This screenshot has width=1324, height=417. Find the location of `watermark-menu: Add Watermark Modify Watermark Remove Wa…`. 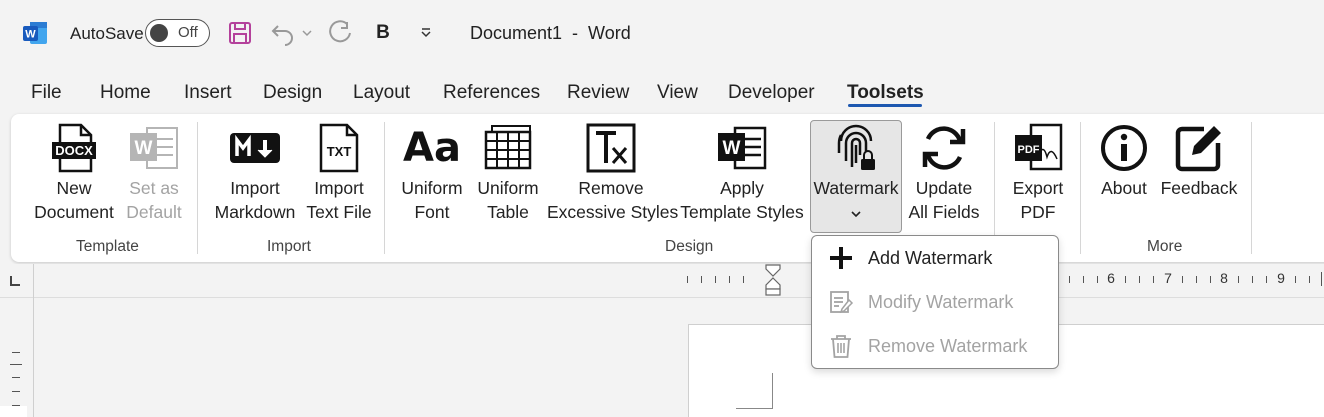

watermark-menu: Add Watermark Modify Watermark Remove Wa… is located at coordinates (935, 302).